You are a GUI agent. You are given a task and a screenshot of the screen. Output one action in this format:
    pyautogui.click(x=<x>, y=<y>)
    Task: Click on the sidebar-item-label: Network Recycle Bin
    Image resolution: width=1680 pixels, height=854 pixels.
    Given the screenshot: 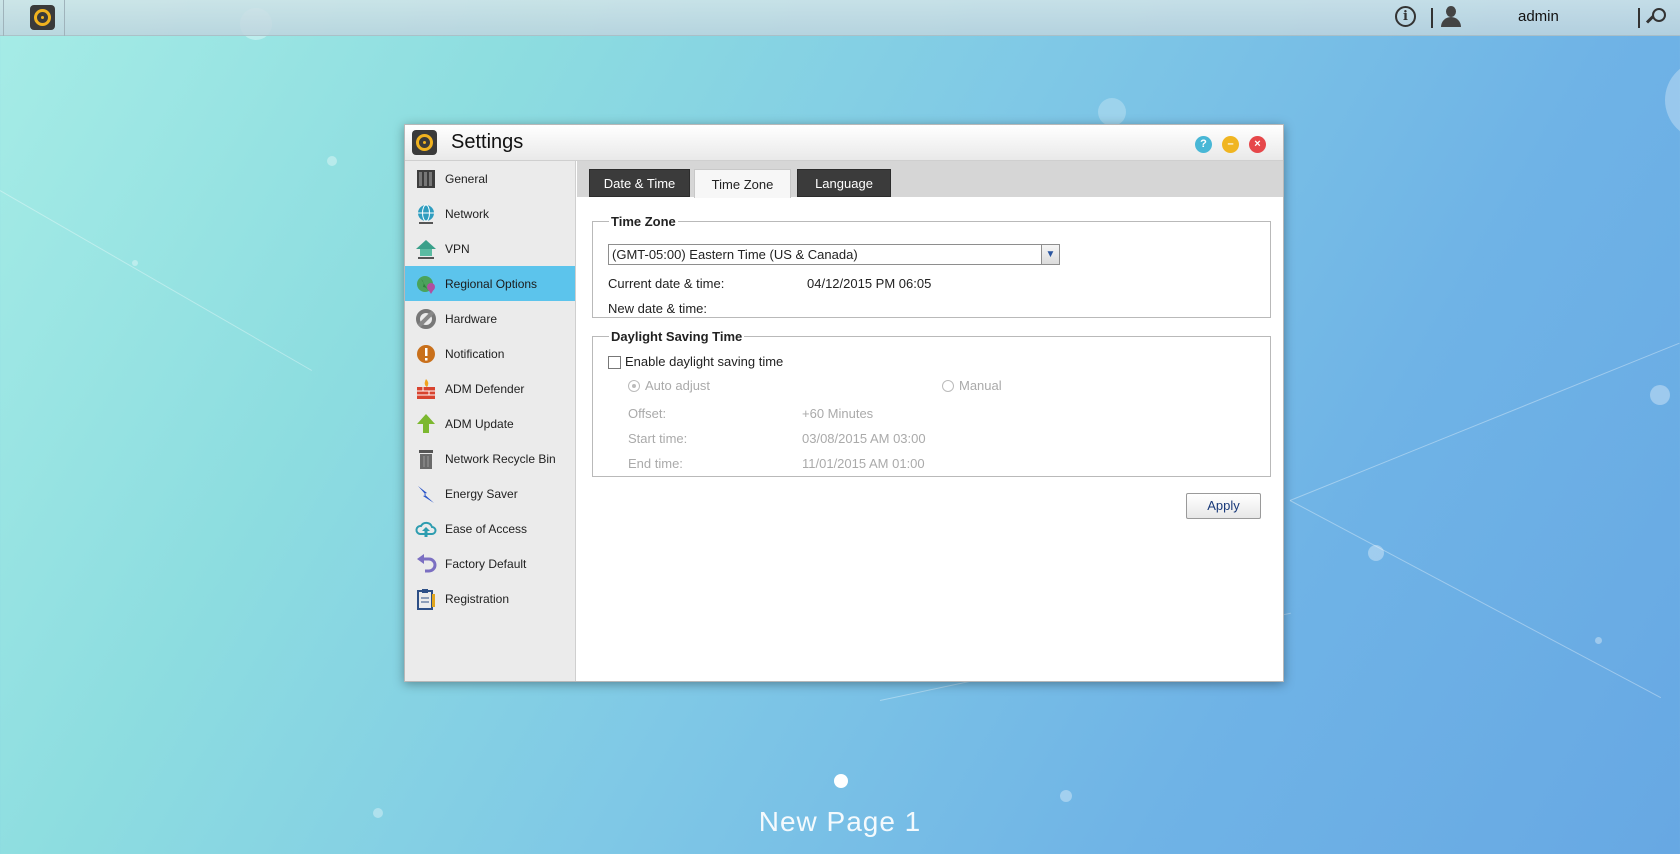 What is the action you would take?
    pyautogui.click(x=500, y=458)
    